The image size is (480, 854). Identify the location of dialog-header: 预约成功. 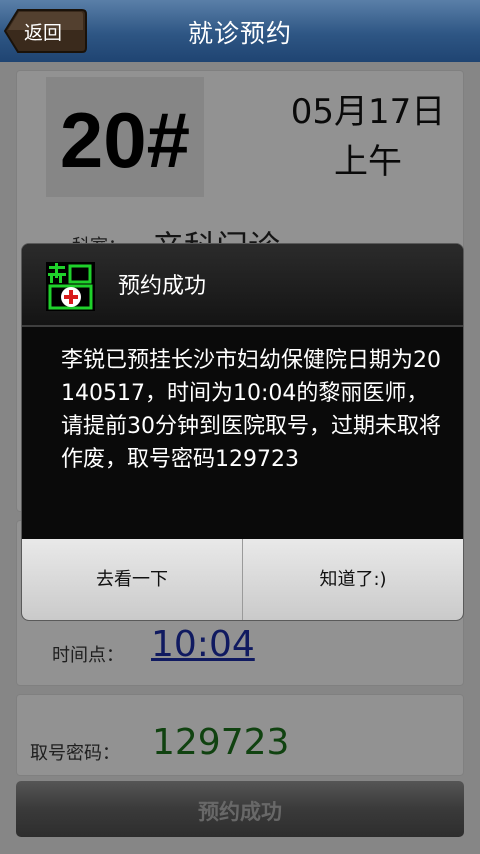
(242, 285).